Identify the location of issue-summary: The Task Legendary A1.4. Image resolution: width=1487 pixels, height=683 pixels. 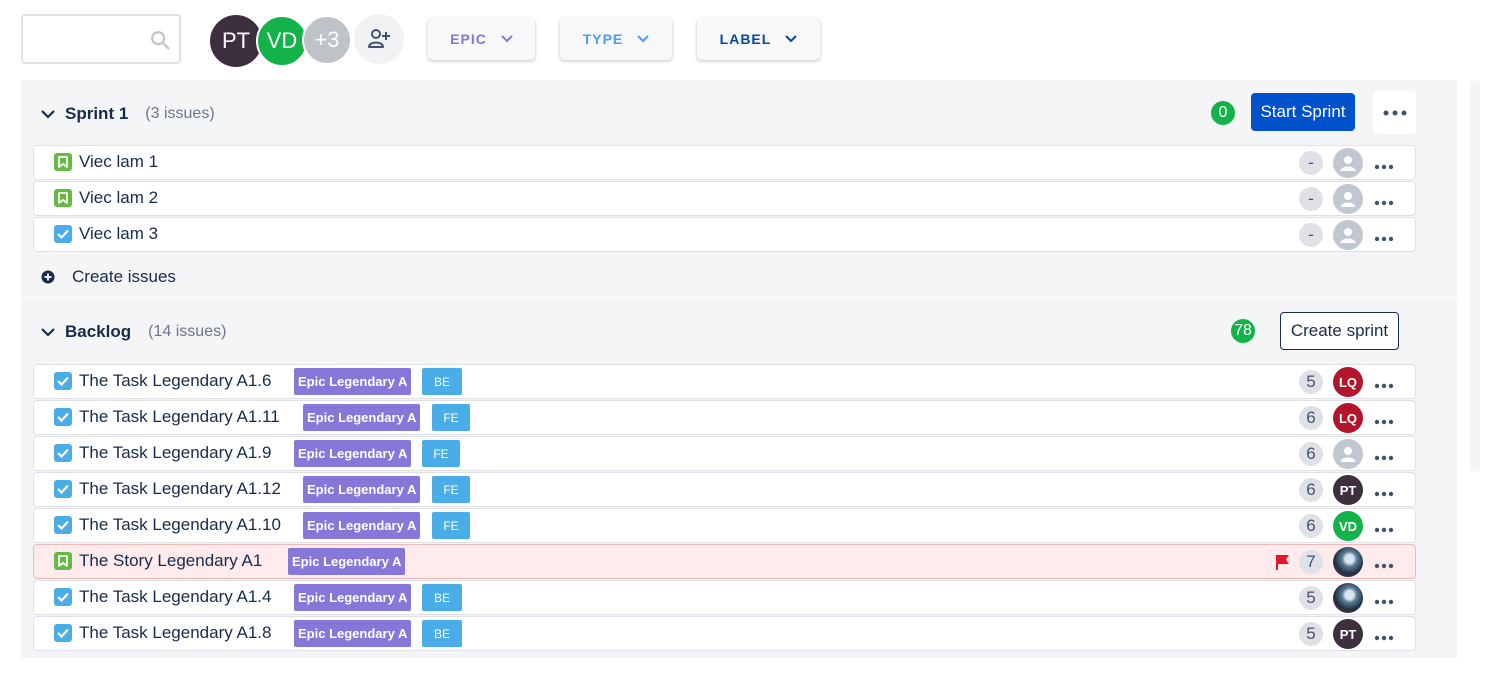
(175, 597).